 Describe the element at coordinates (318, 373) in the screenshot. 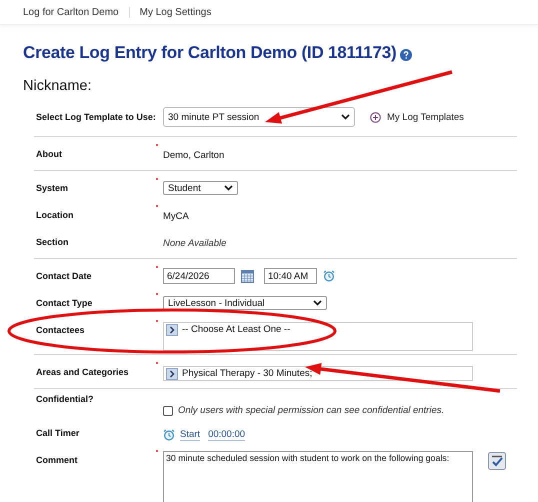

I see `picker-field: Physical Therapy - 30 Minutes;` at that location.